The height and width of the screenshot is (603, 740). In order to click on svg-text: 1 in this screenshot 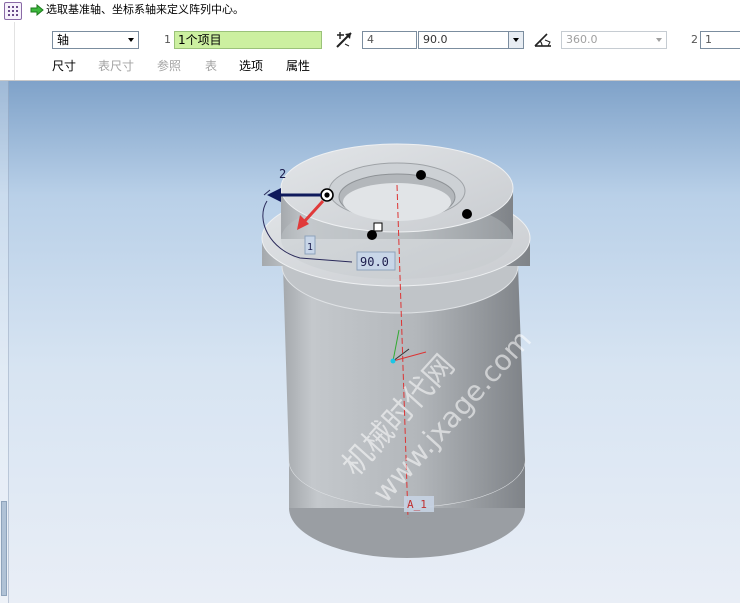, I will do `click(310, 247)`.